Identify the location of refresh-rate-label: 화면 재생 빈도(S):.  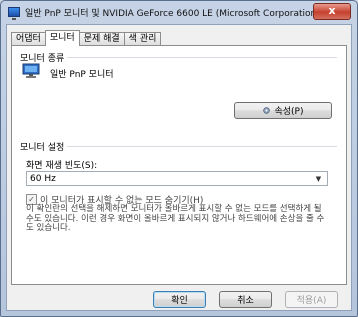
(62, 166).